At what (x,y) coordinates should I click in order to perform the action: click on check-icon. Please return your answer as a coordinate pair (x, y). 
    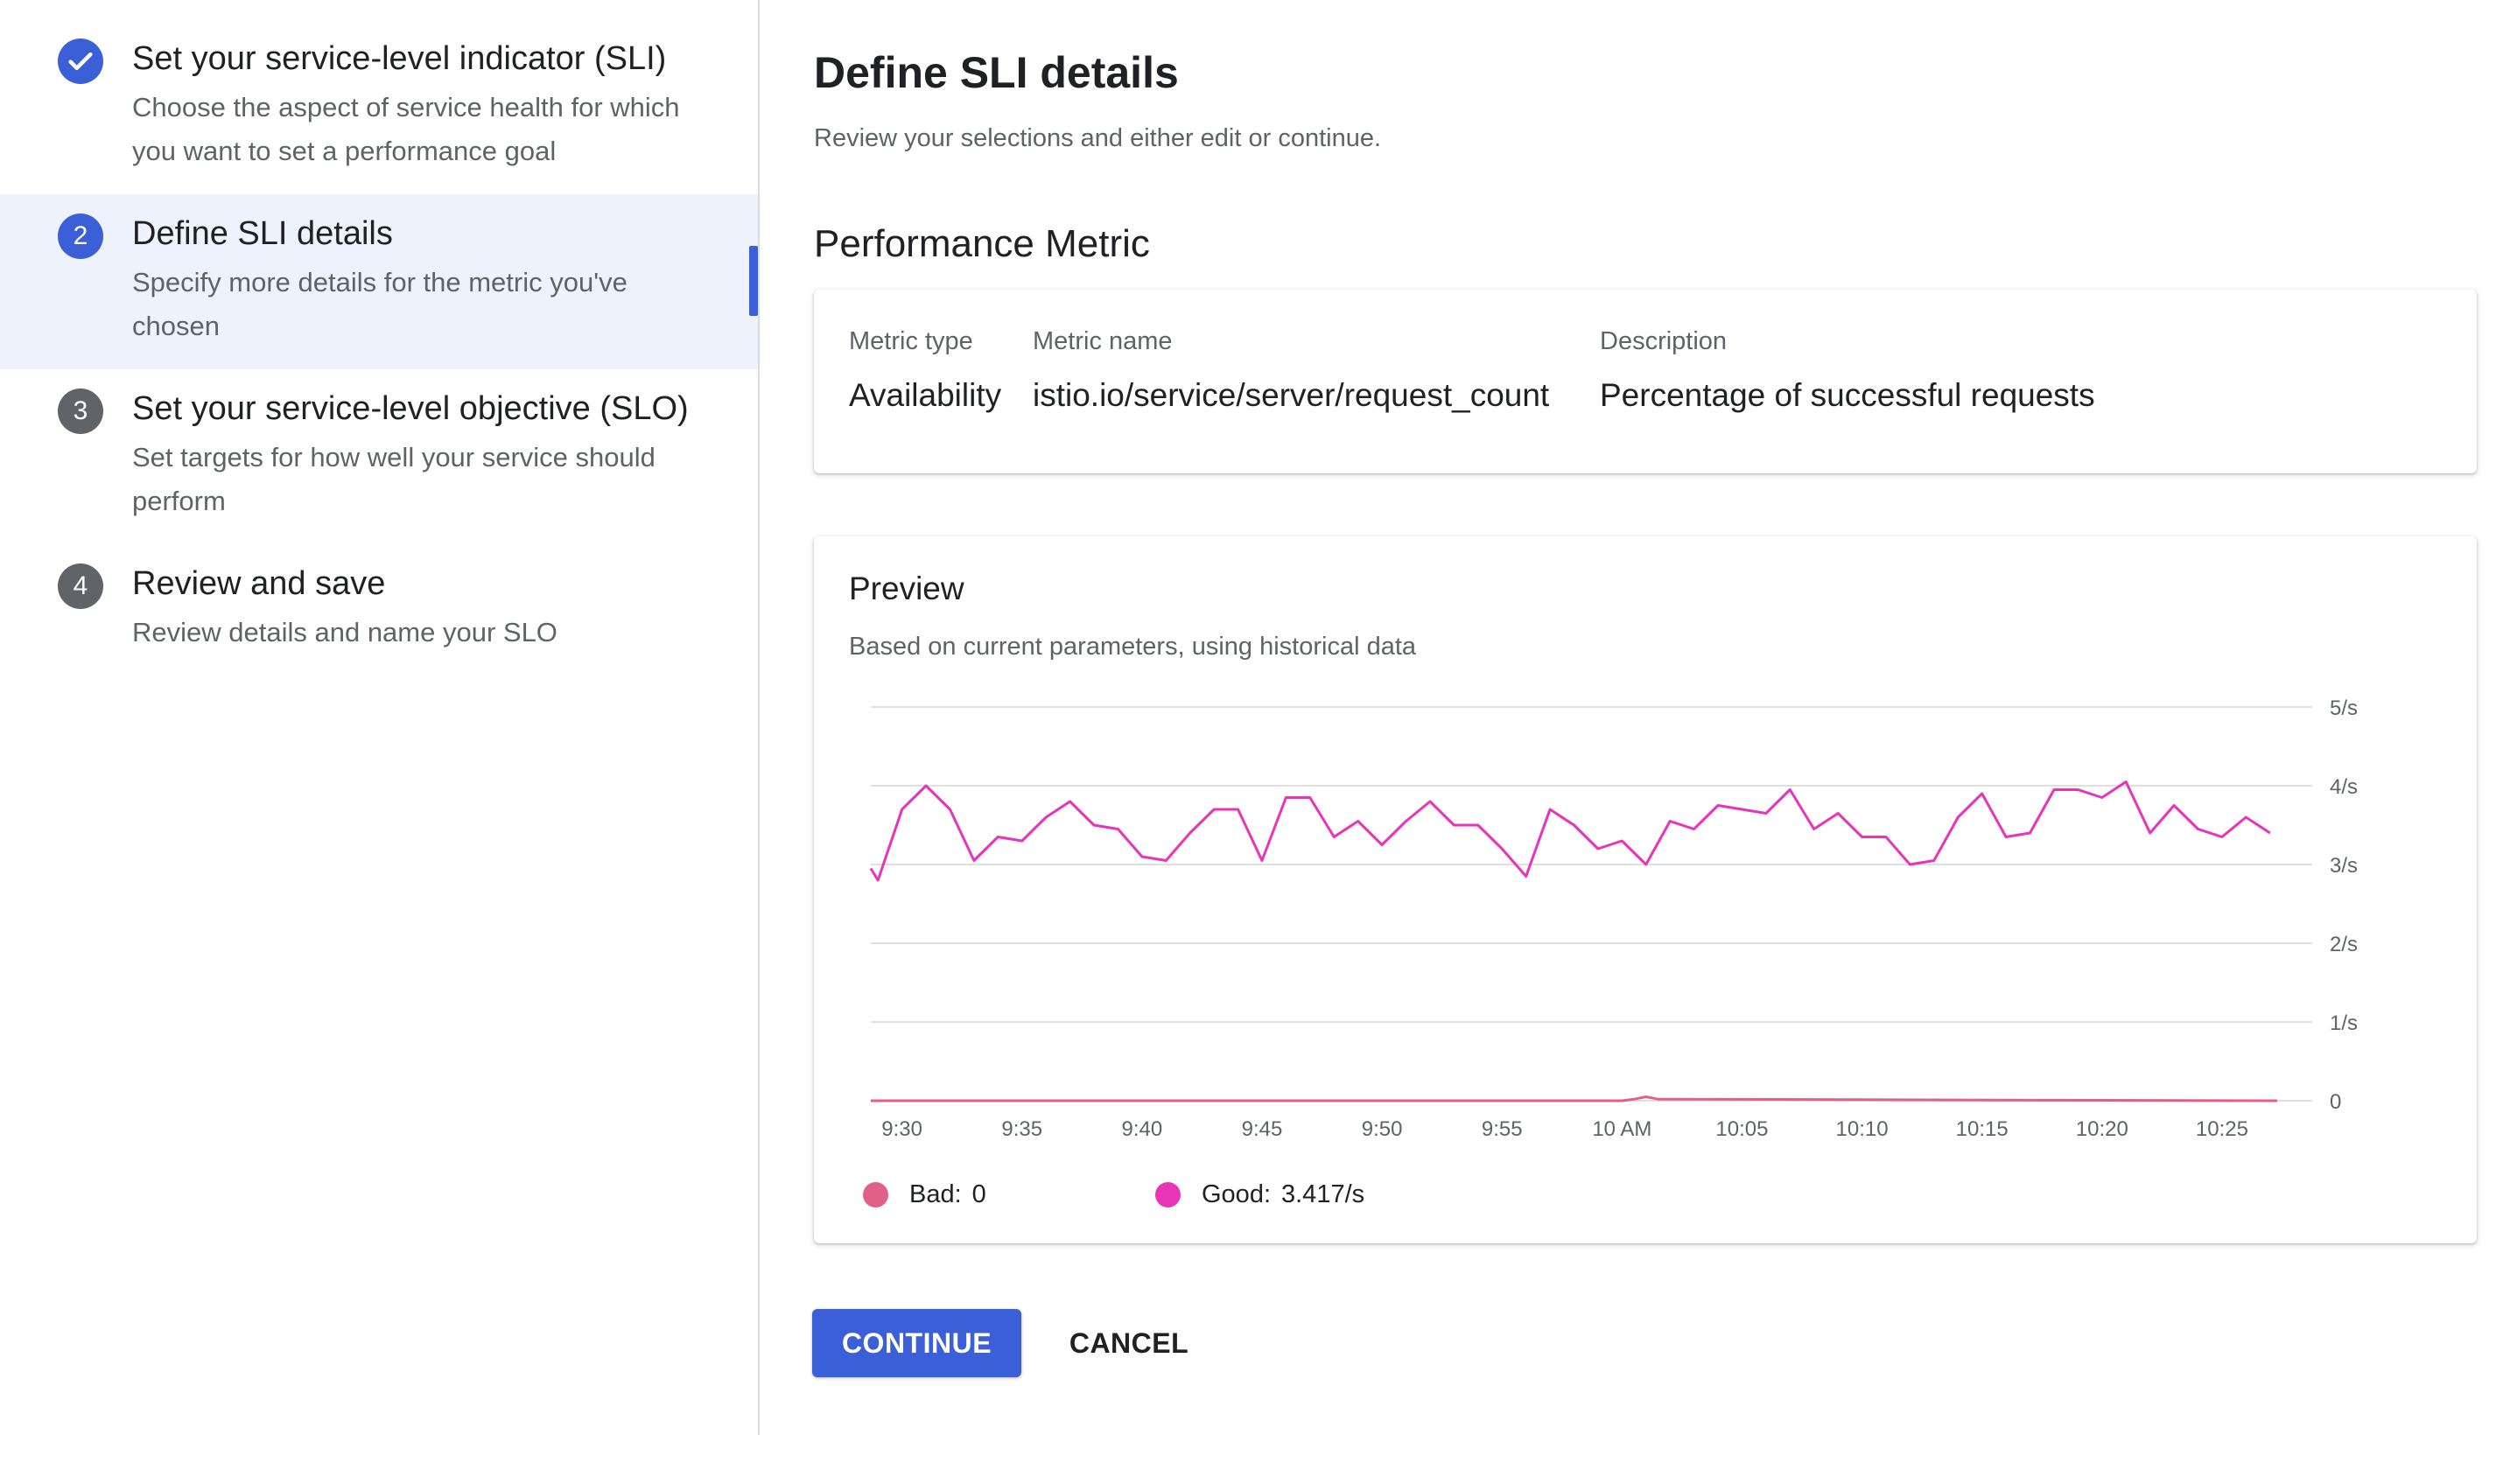
    Looking at the image, I should click on (80, 61).